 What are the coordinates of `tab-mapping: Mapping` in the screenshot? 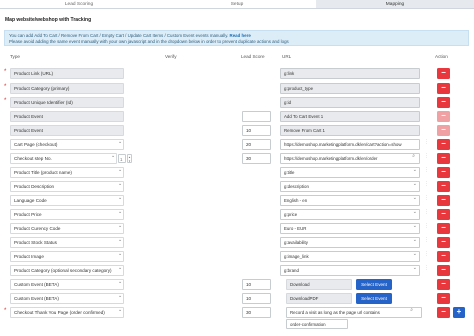 It's located at (395, 4).